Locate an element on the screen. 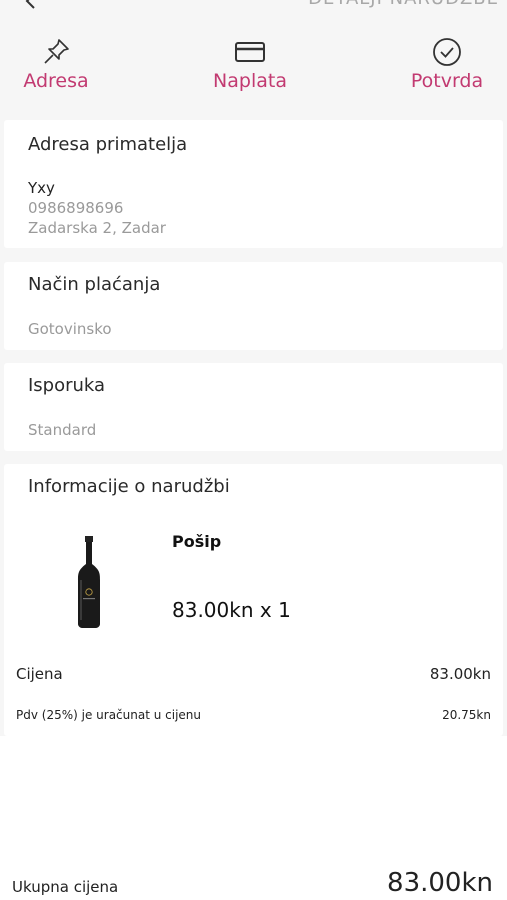 This screenshot has width=507, height=900. checkout-steps: Adresa Naplata Potvrda is located at coordinates (253, 71).